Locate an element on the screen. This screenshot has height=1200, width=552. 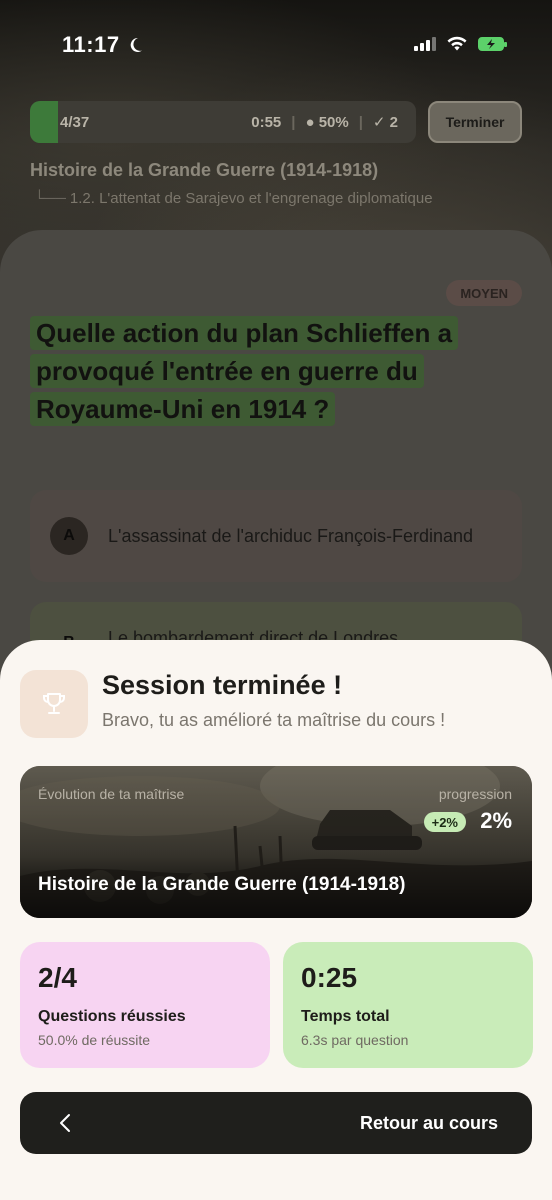
progress-count: 4/37 is located at coordinates (75, 122).